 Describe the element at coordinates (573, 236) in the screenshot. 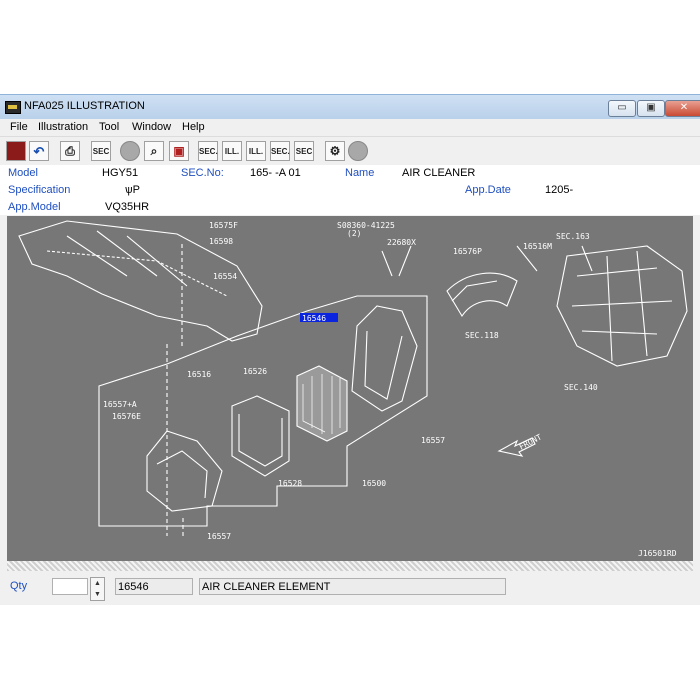

I see `label-sec163: SEC.163` at that location.